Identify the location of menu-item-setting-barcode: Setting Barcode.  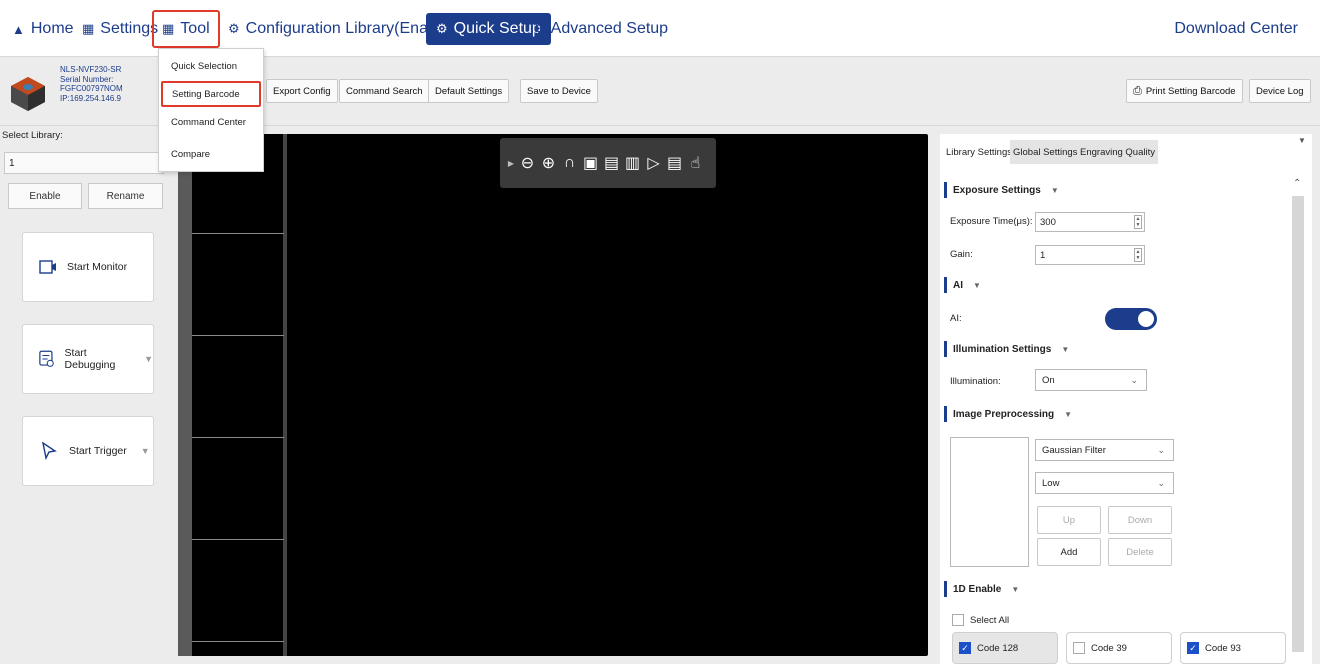
(211, 94).